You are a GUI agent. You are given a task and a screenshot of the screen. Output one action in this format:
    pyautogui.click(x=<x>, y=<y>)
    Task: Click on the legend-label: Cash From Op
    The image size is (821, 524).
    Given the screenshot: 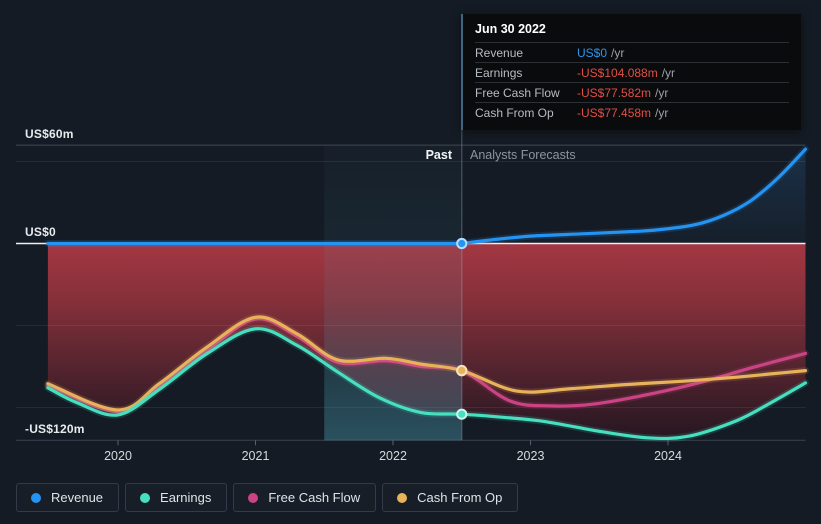 What is the action you would take?
    pyautogui.click(x=460, y=497)
    